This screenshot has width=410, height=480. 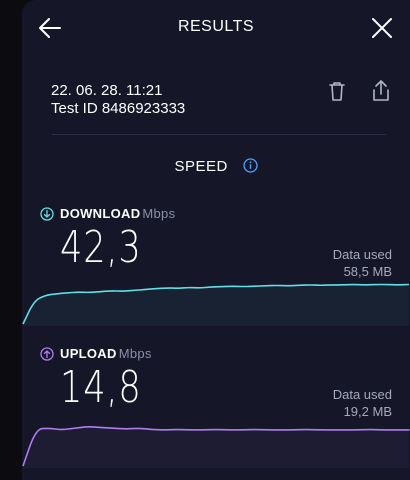 I want to click on speed-title: SPEED, so click(x=201, y=166).